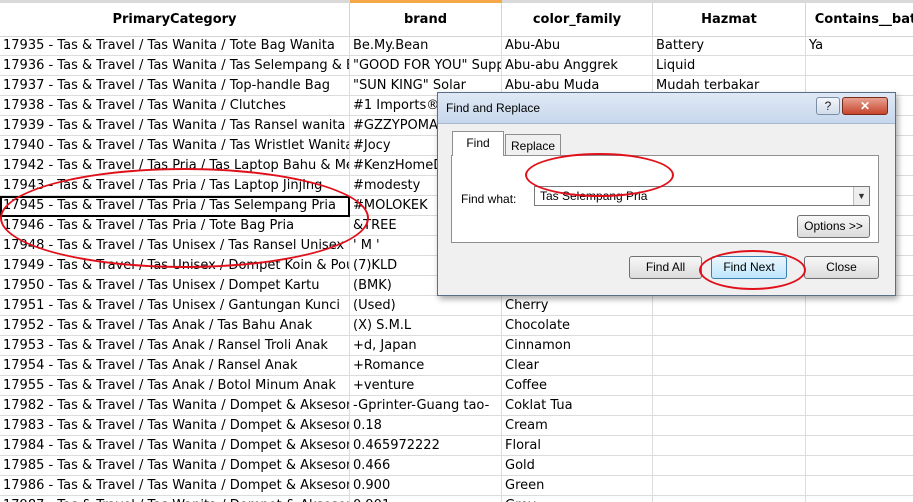  I want to click on cell-color: Abu-Abu, so click(577, 46).